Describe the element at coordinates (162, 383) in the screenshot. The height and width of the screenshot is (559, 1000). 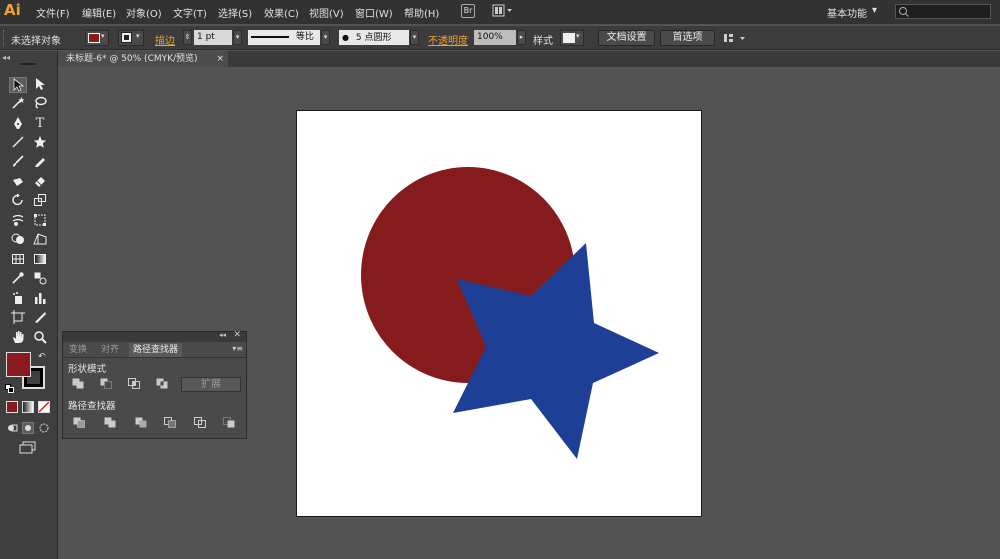
I see `exclude-icon` at that location.